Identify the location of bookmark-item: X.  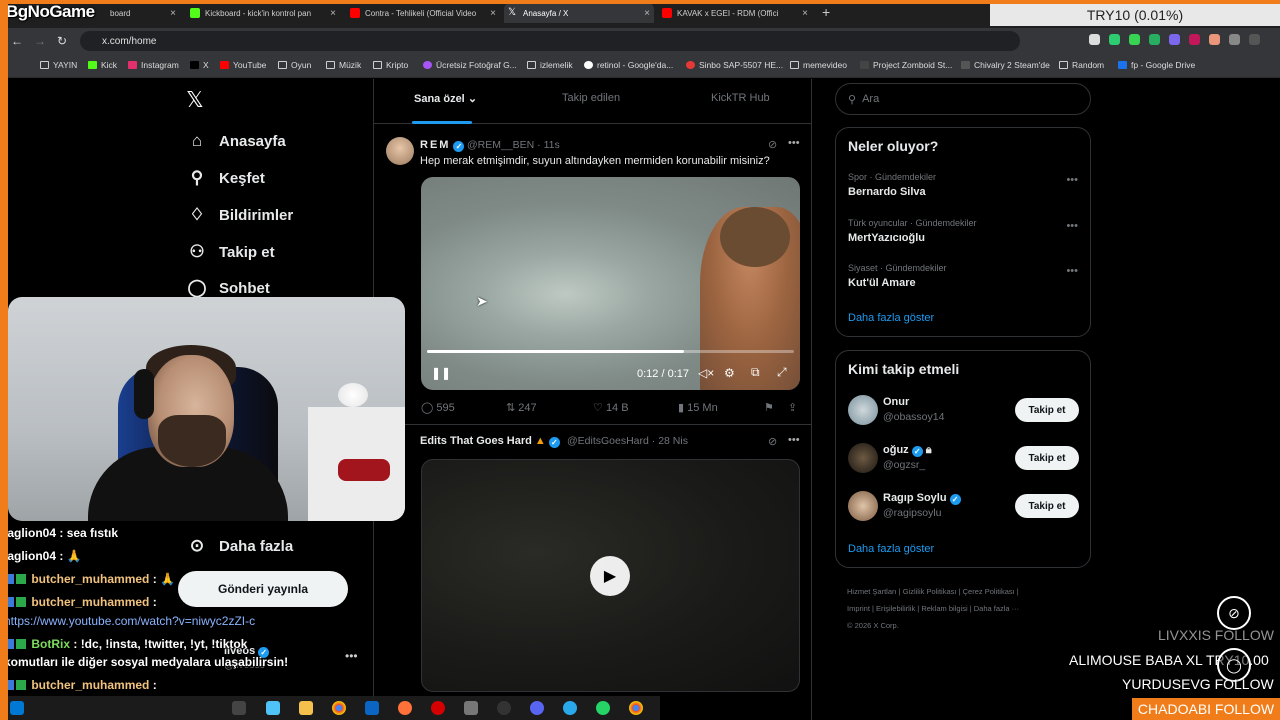
(199, 65).